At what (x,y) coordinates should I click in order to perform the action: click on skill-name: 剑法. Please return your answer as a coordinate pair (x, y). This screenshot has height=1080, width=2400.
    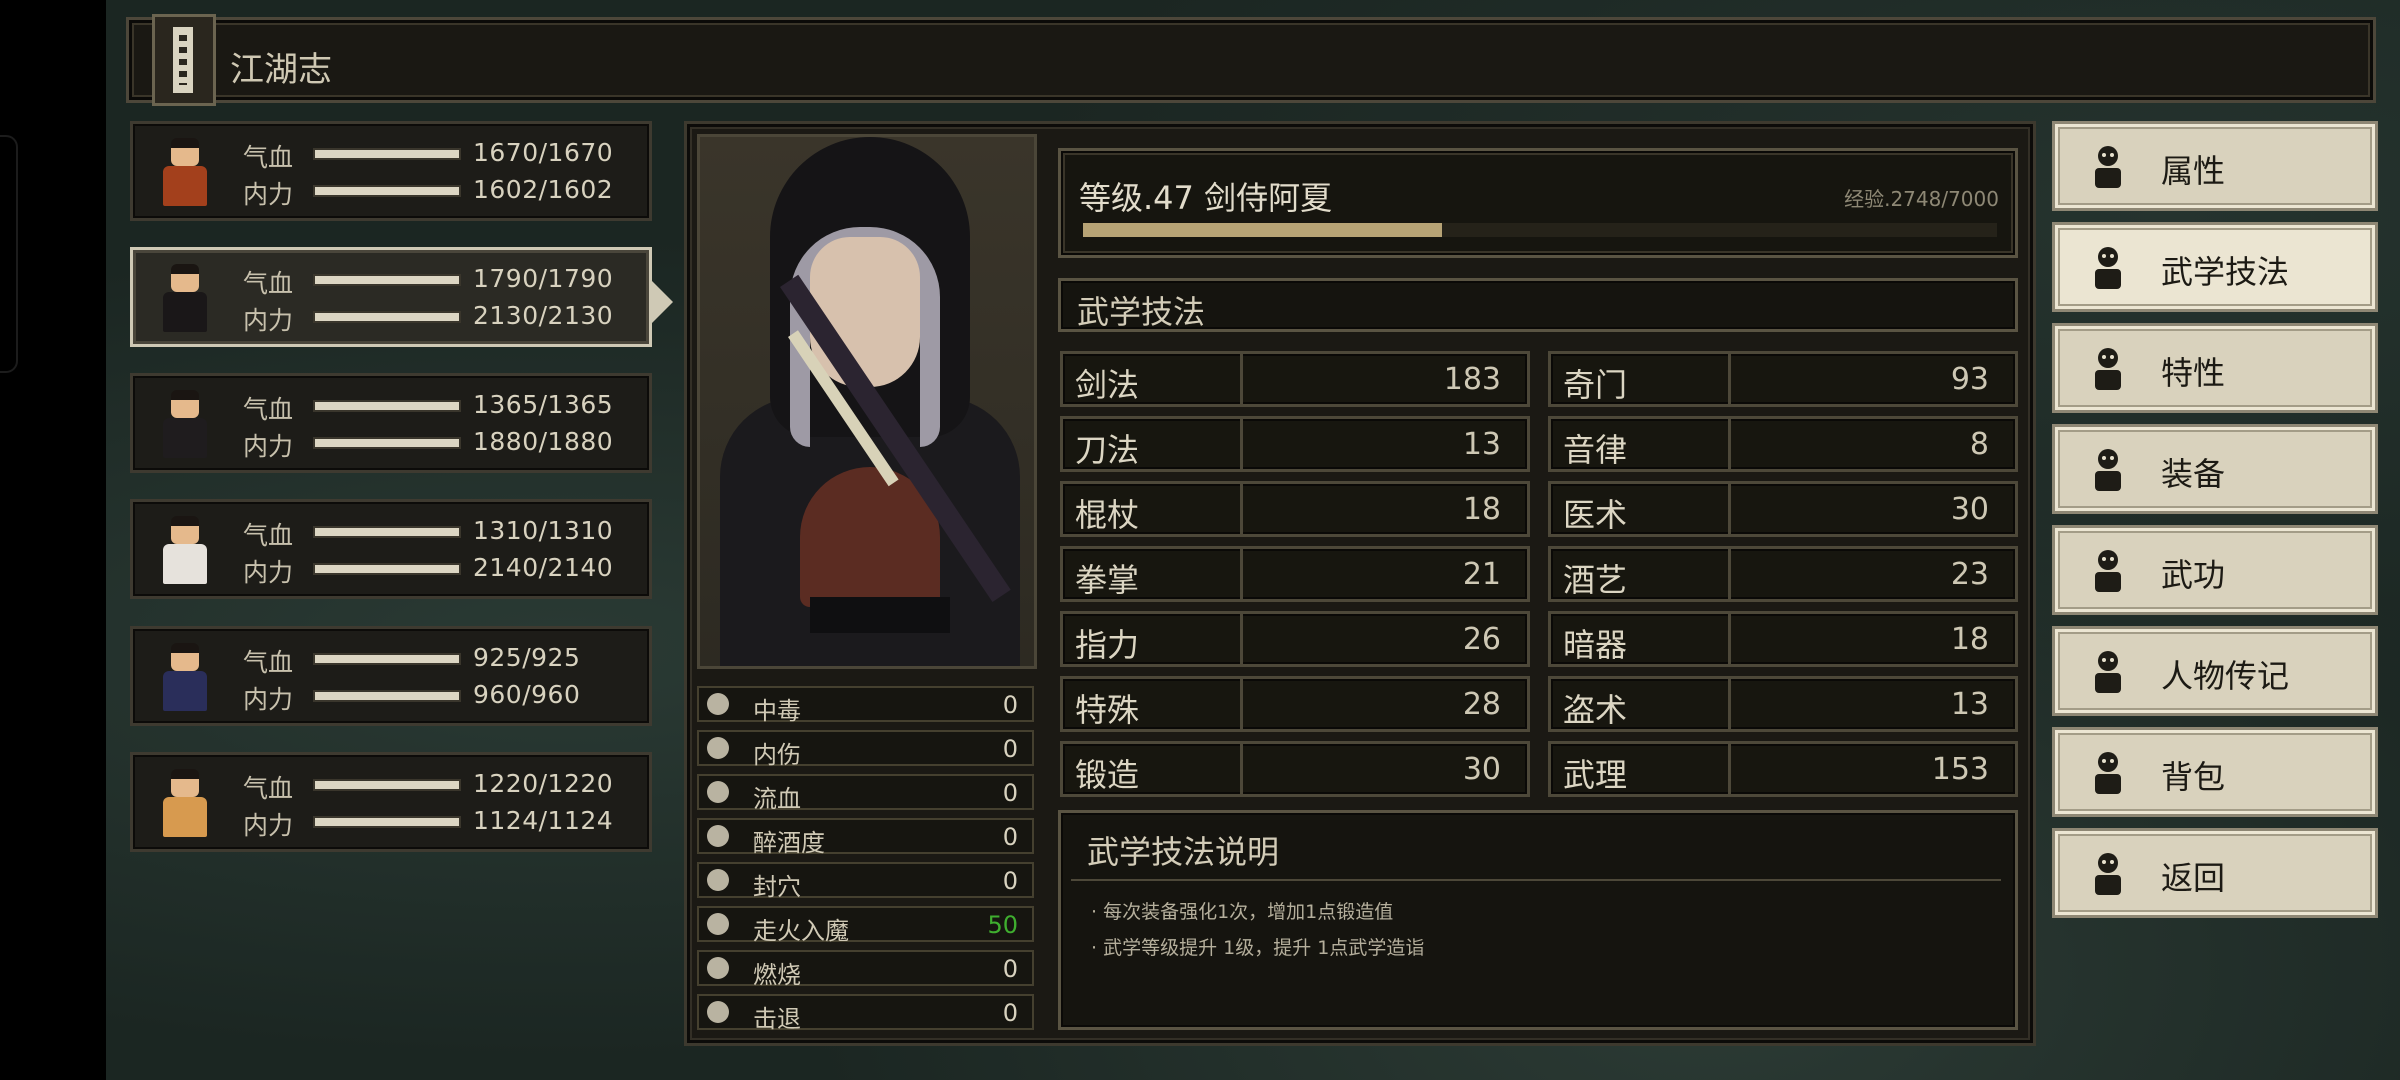
    Looking at the image, I should click on (1107, 385).